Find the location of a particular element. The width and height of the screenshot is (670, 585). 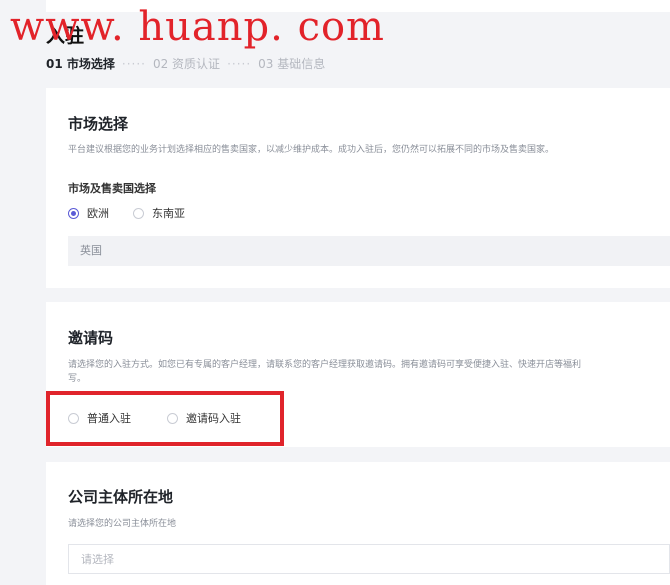

watermark-text: www. huanp. com is located at coordinates (197, 27).